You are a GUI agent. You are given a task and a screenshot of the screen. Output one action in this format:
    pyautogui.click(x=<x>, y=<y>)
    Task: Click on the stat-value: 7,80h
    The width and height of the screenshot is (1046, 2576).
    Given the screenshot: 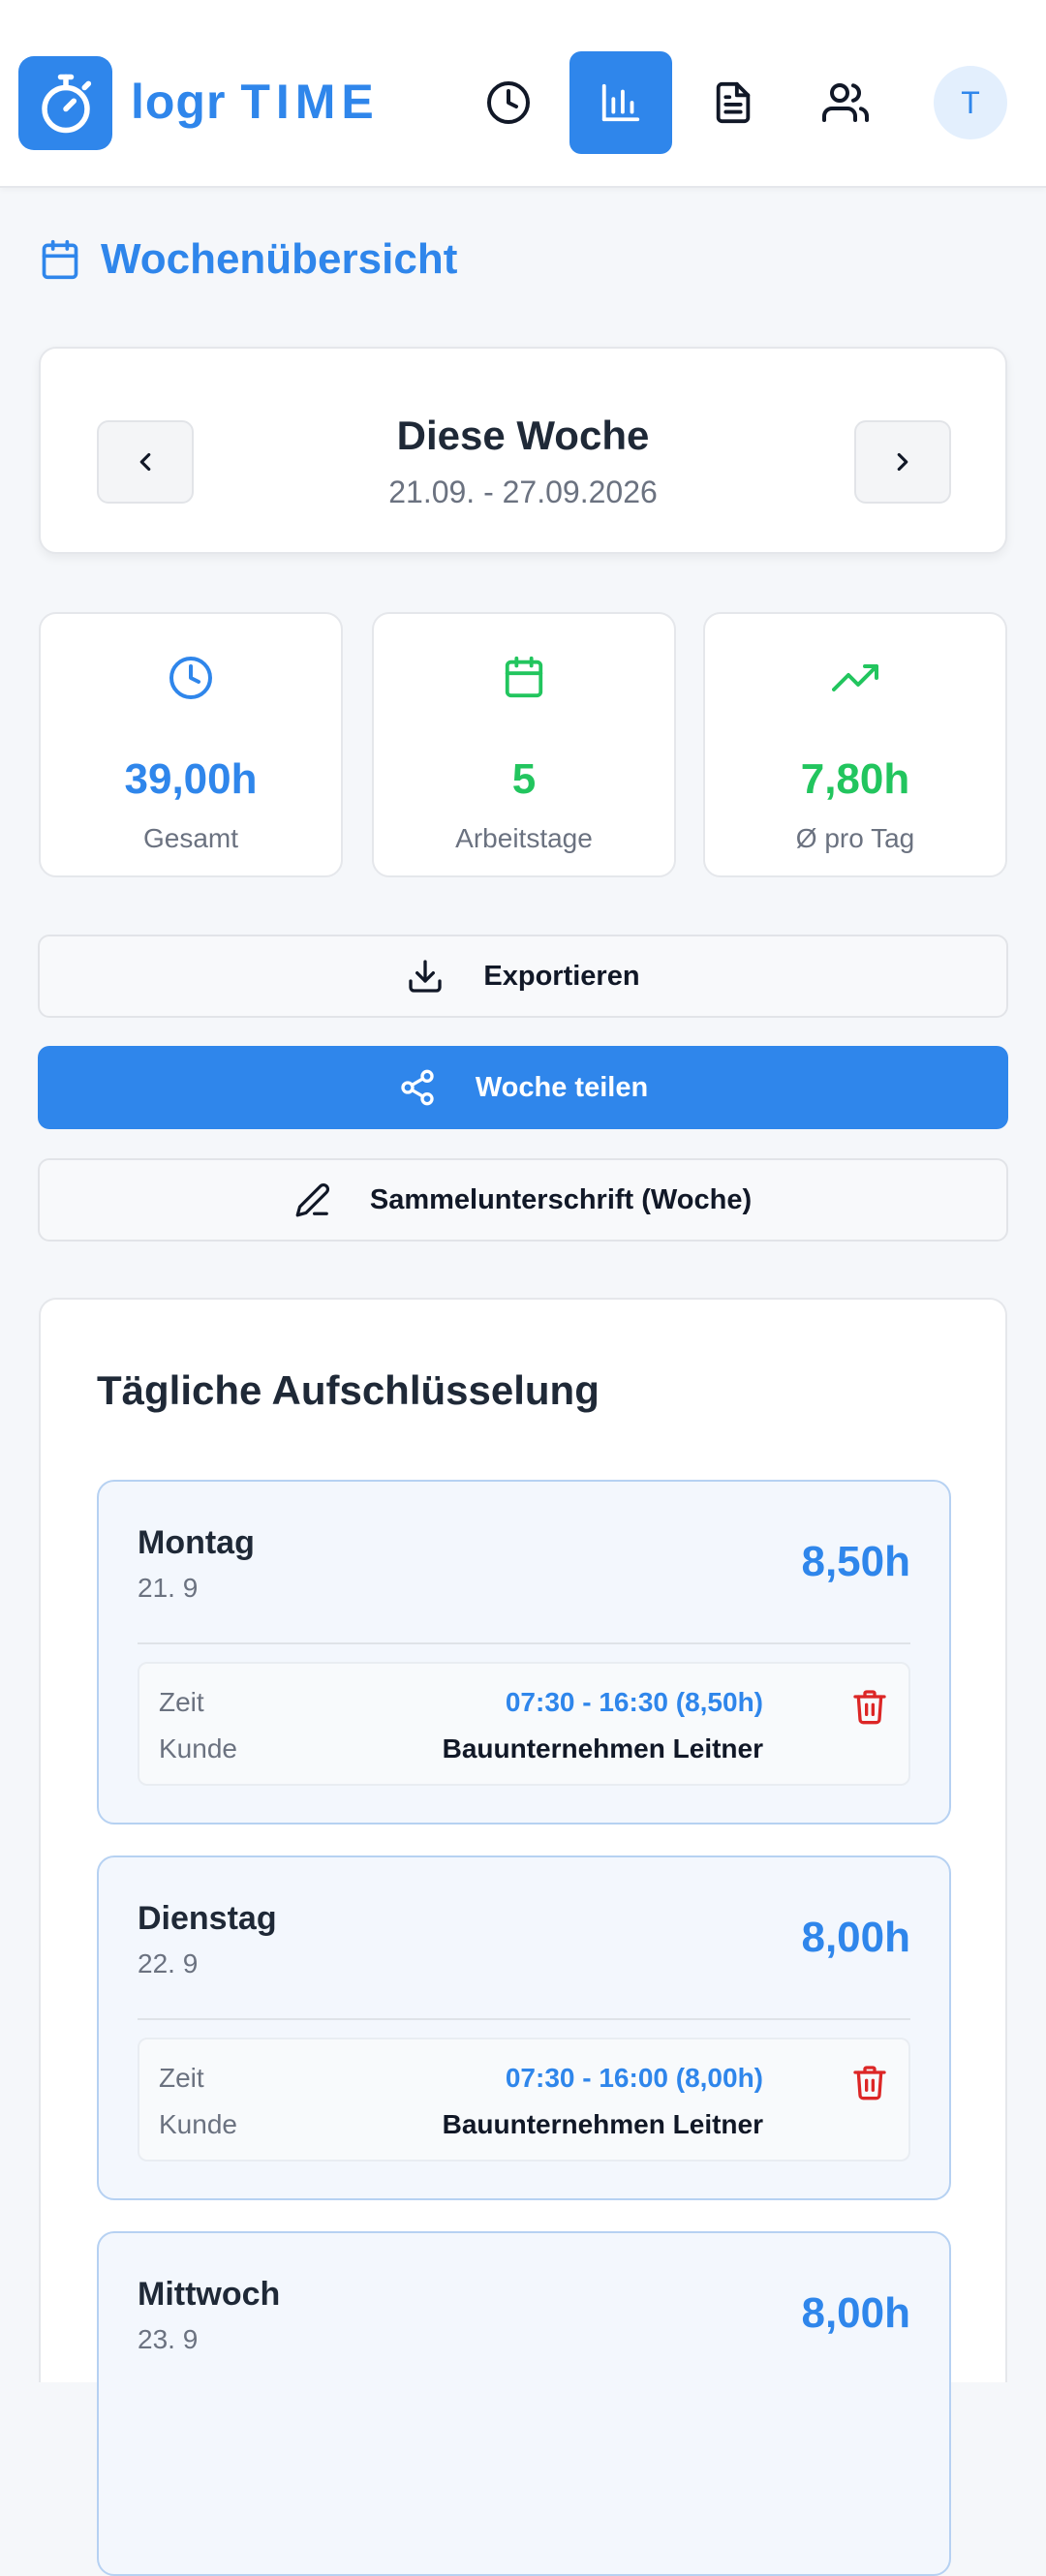 What is the action you would take?
    pyautogui.click(x=855, y=779)
    